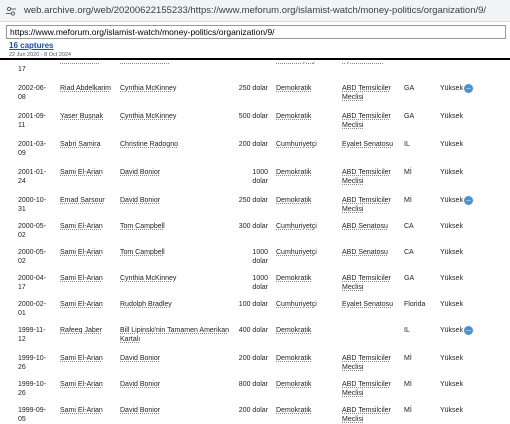 The height and width of the screenshot is (424, 510). What do you see at coordinates (32, 205) in the screenshot?
I see `date-cell: 2000-10- 31` at bounding box center [32, 205].